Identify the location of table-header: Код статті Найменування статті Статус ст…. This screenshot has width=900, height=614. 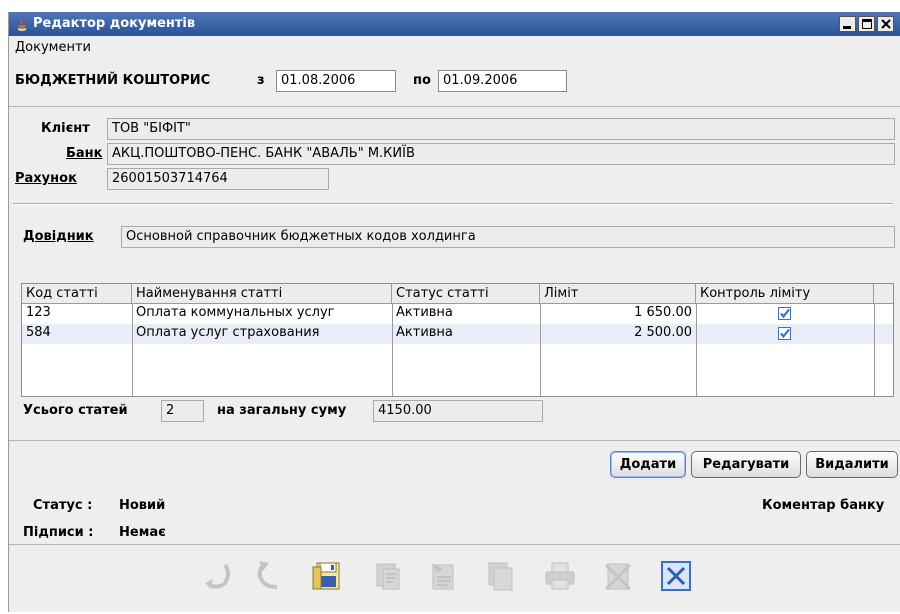
(457, 294).